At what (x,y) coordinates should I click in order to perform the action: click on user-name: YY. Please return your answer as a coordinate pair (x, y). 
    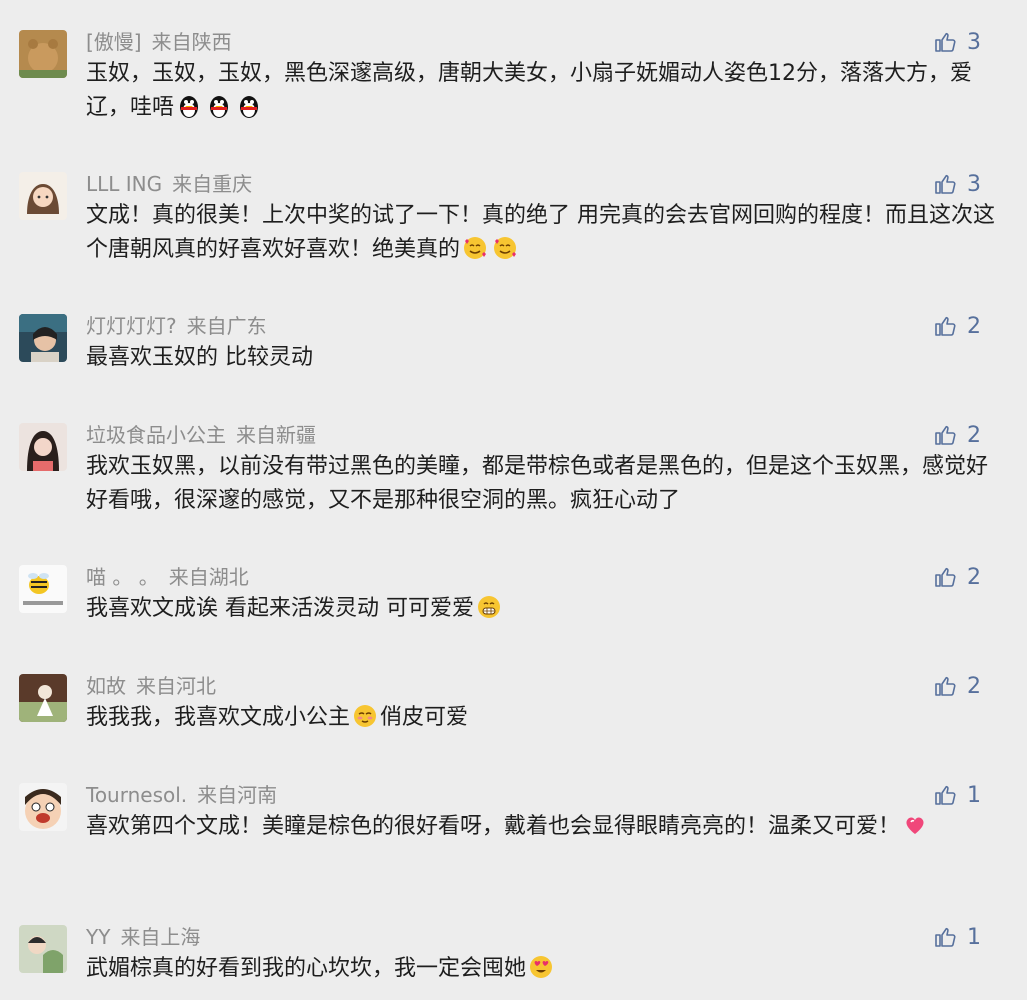
    Looking at the image, I should click on (98, 937).